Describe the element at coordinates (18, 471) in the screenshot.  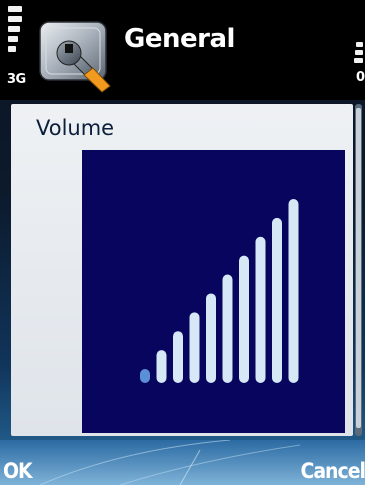
I see `ok-softkey: OK` at that location.